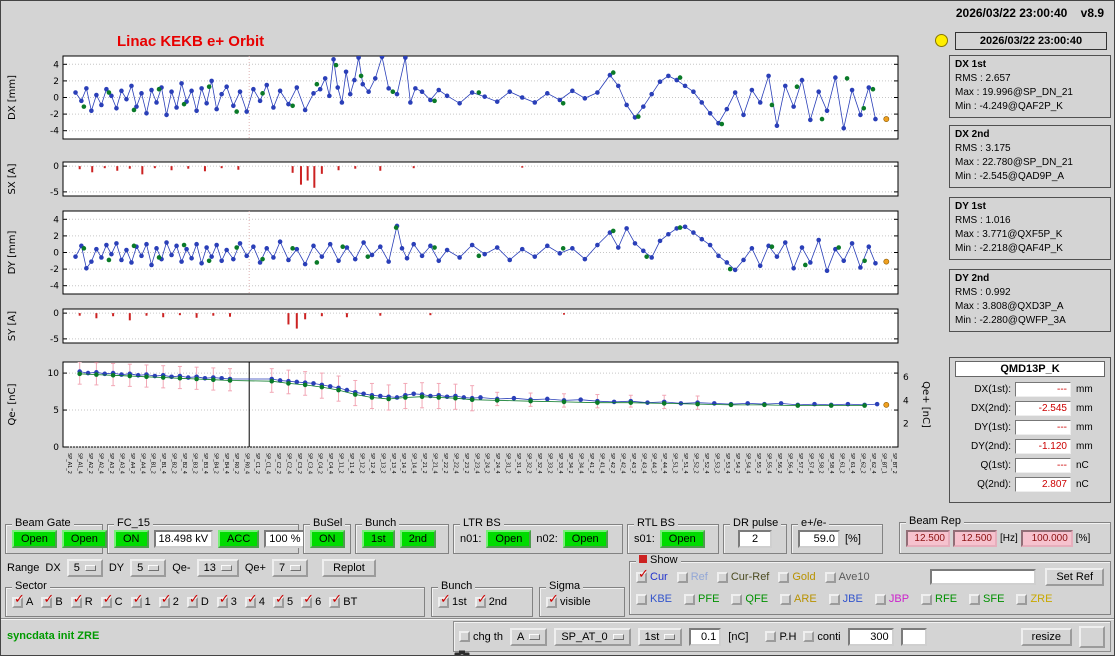  What do you see at coordinates (814, 523) in the screenshot?
I see `epe-ratio-label: e+/e-` at bounding box center [814, 523].